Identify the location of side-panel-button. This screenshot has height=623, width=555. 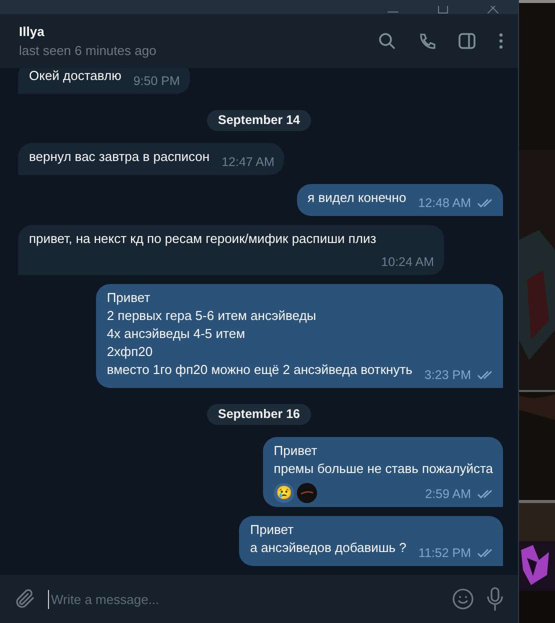
(467, 41).